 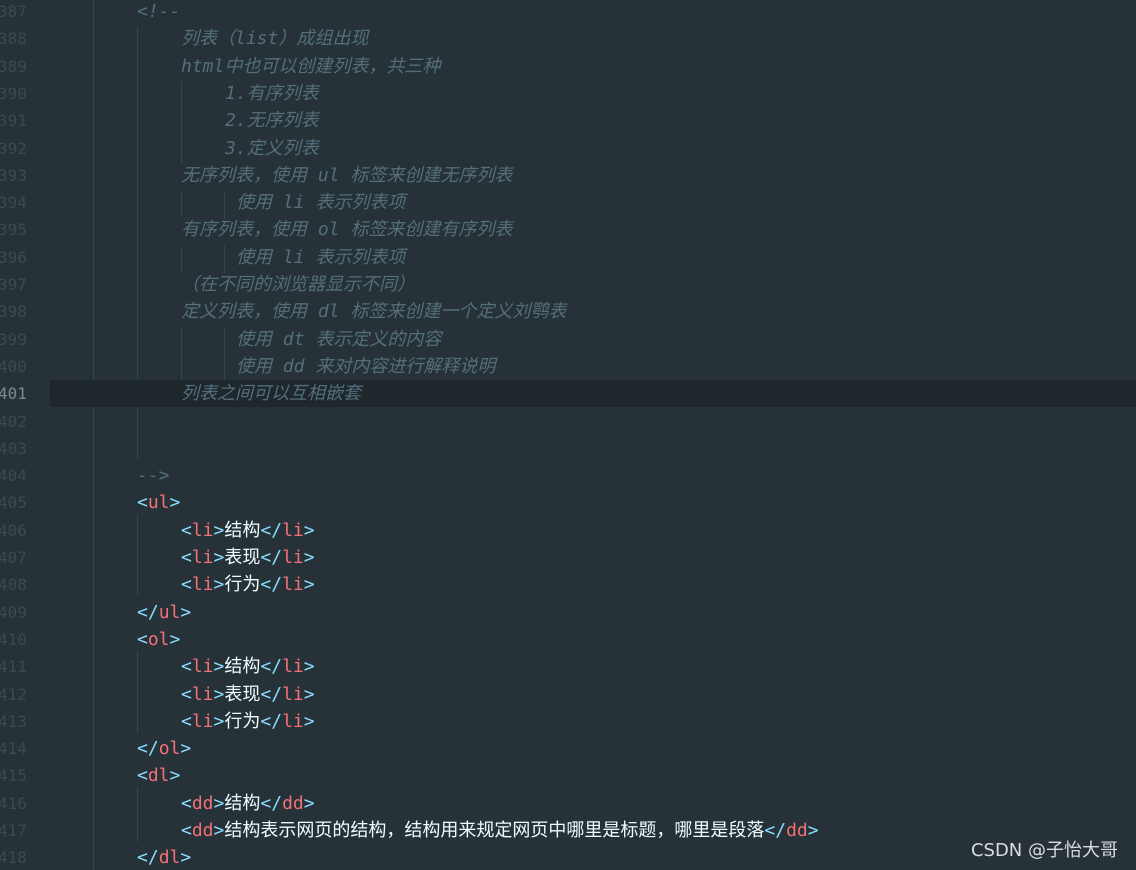 I want to click on code-line: 397 （在不同的浏览器显示不同）, so click(x=568, y=284).